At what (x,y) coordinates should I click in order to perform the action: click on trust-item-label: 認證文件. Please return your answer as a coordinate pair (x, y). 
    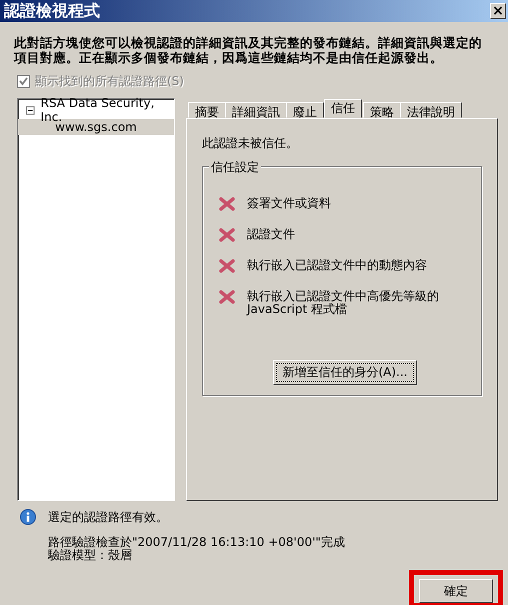
    Looking at the image, I should click on (271, 234).